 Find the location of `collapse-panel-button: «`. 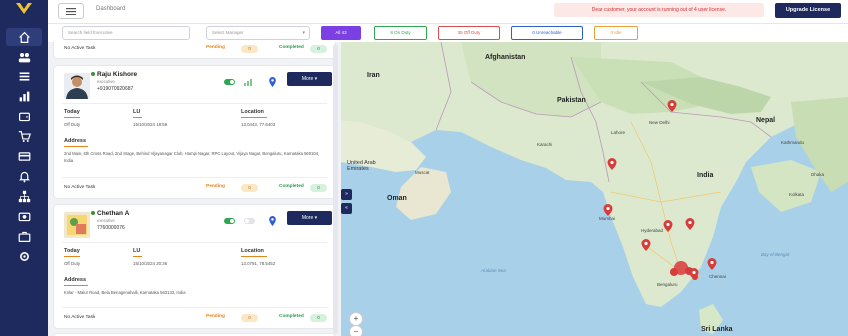

collapse-panel-button: « is located at coordinates (346, 208).